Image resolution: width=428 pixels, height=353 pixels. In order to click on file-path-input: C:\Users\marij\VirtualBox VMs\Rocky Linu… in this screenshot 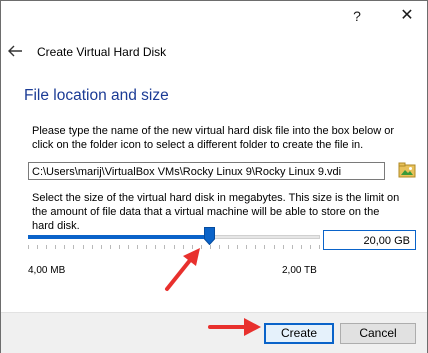, I will do `click(206, 171)`.